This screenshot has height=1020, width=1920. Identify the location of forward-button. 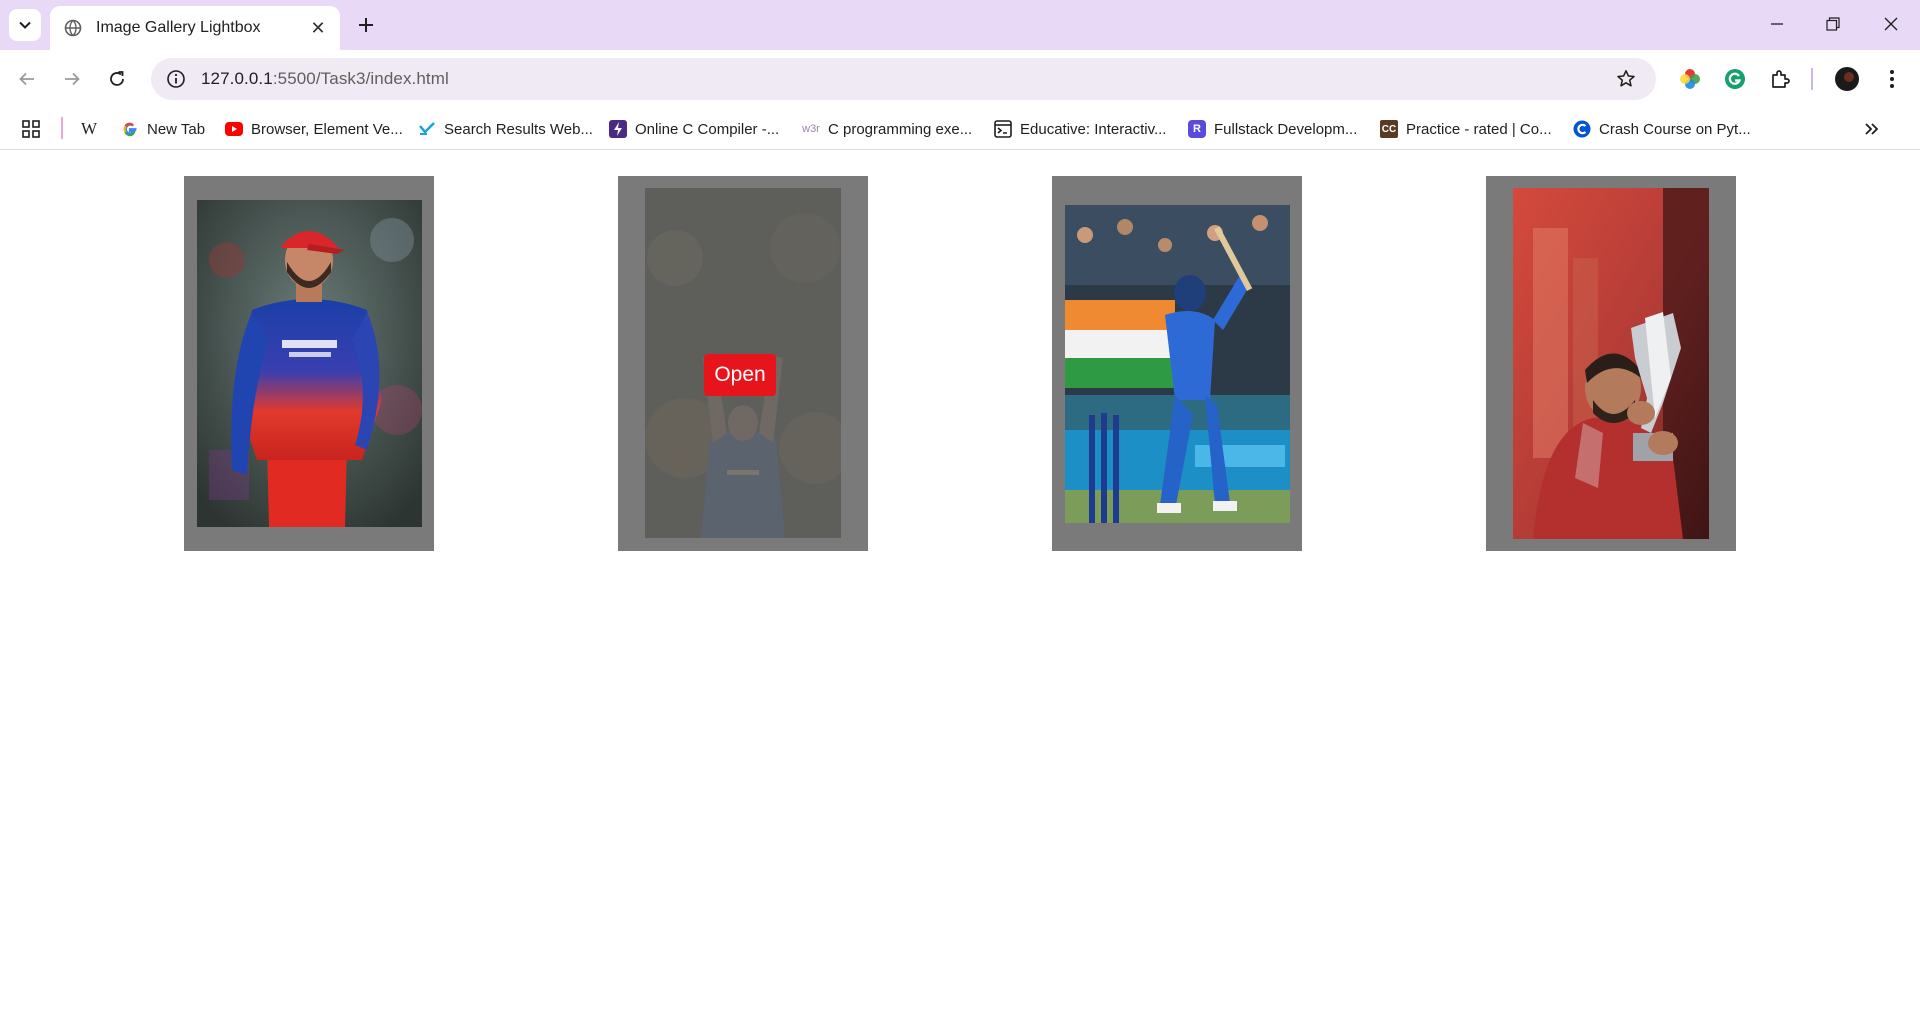
(72, 79).